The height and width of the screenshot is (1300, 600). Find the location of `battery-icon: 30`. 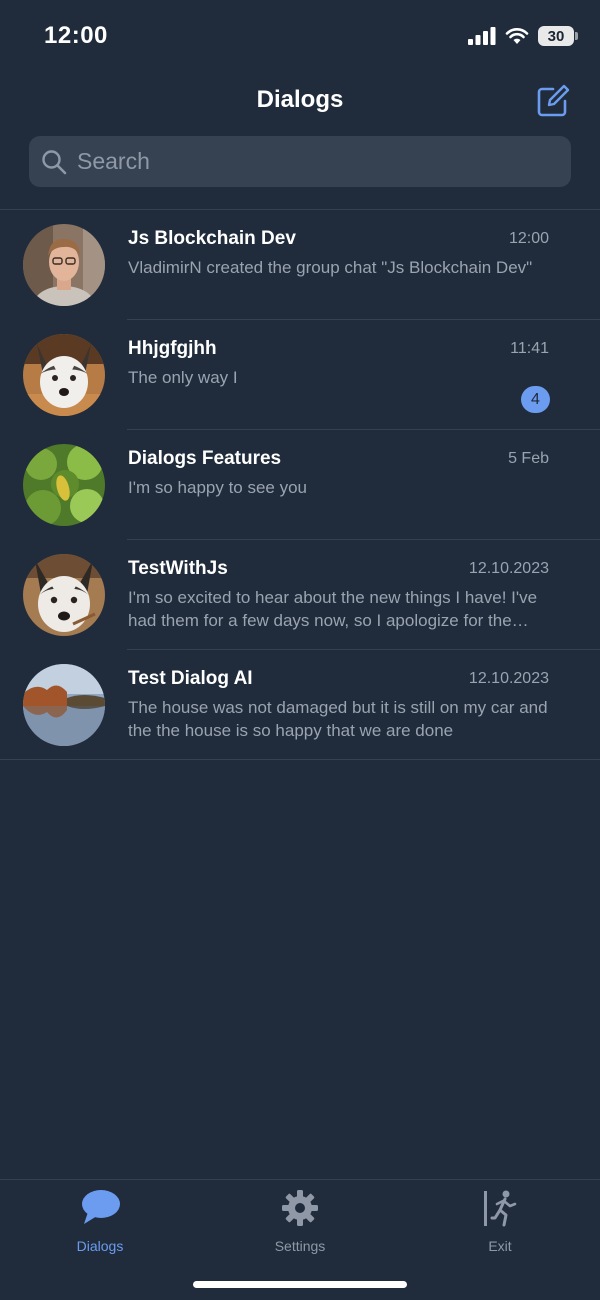

battery-icon: 30 is located at coordinates (558, 36).